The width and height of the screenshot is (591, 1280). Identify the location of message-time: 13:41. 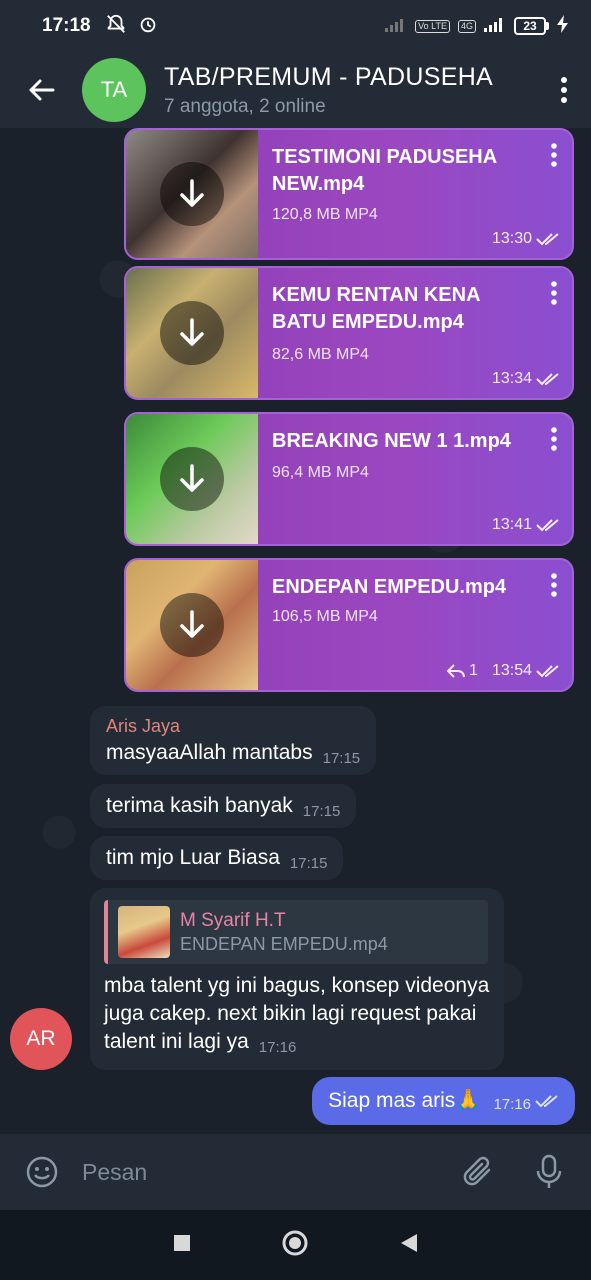
(511, 524).